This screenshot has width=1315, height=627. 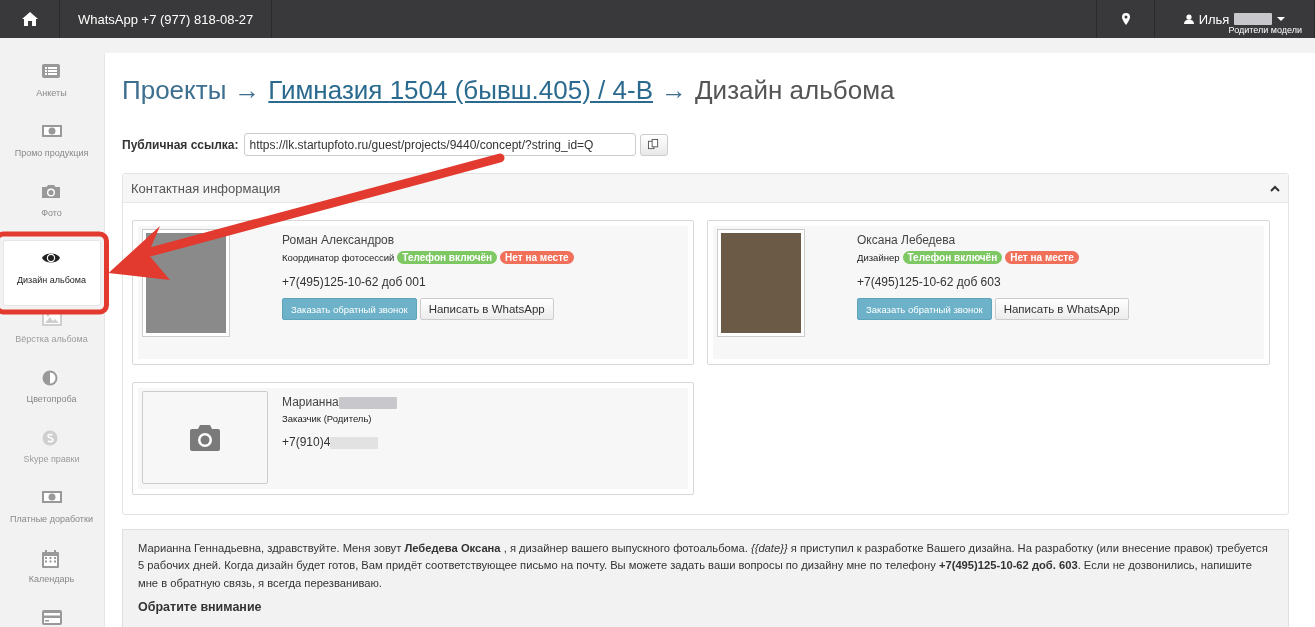 What do you see at coordinates (1281, 19) in the screenshot?
I see `caret-icon` at bounding box center [1281, 19].